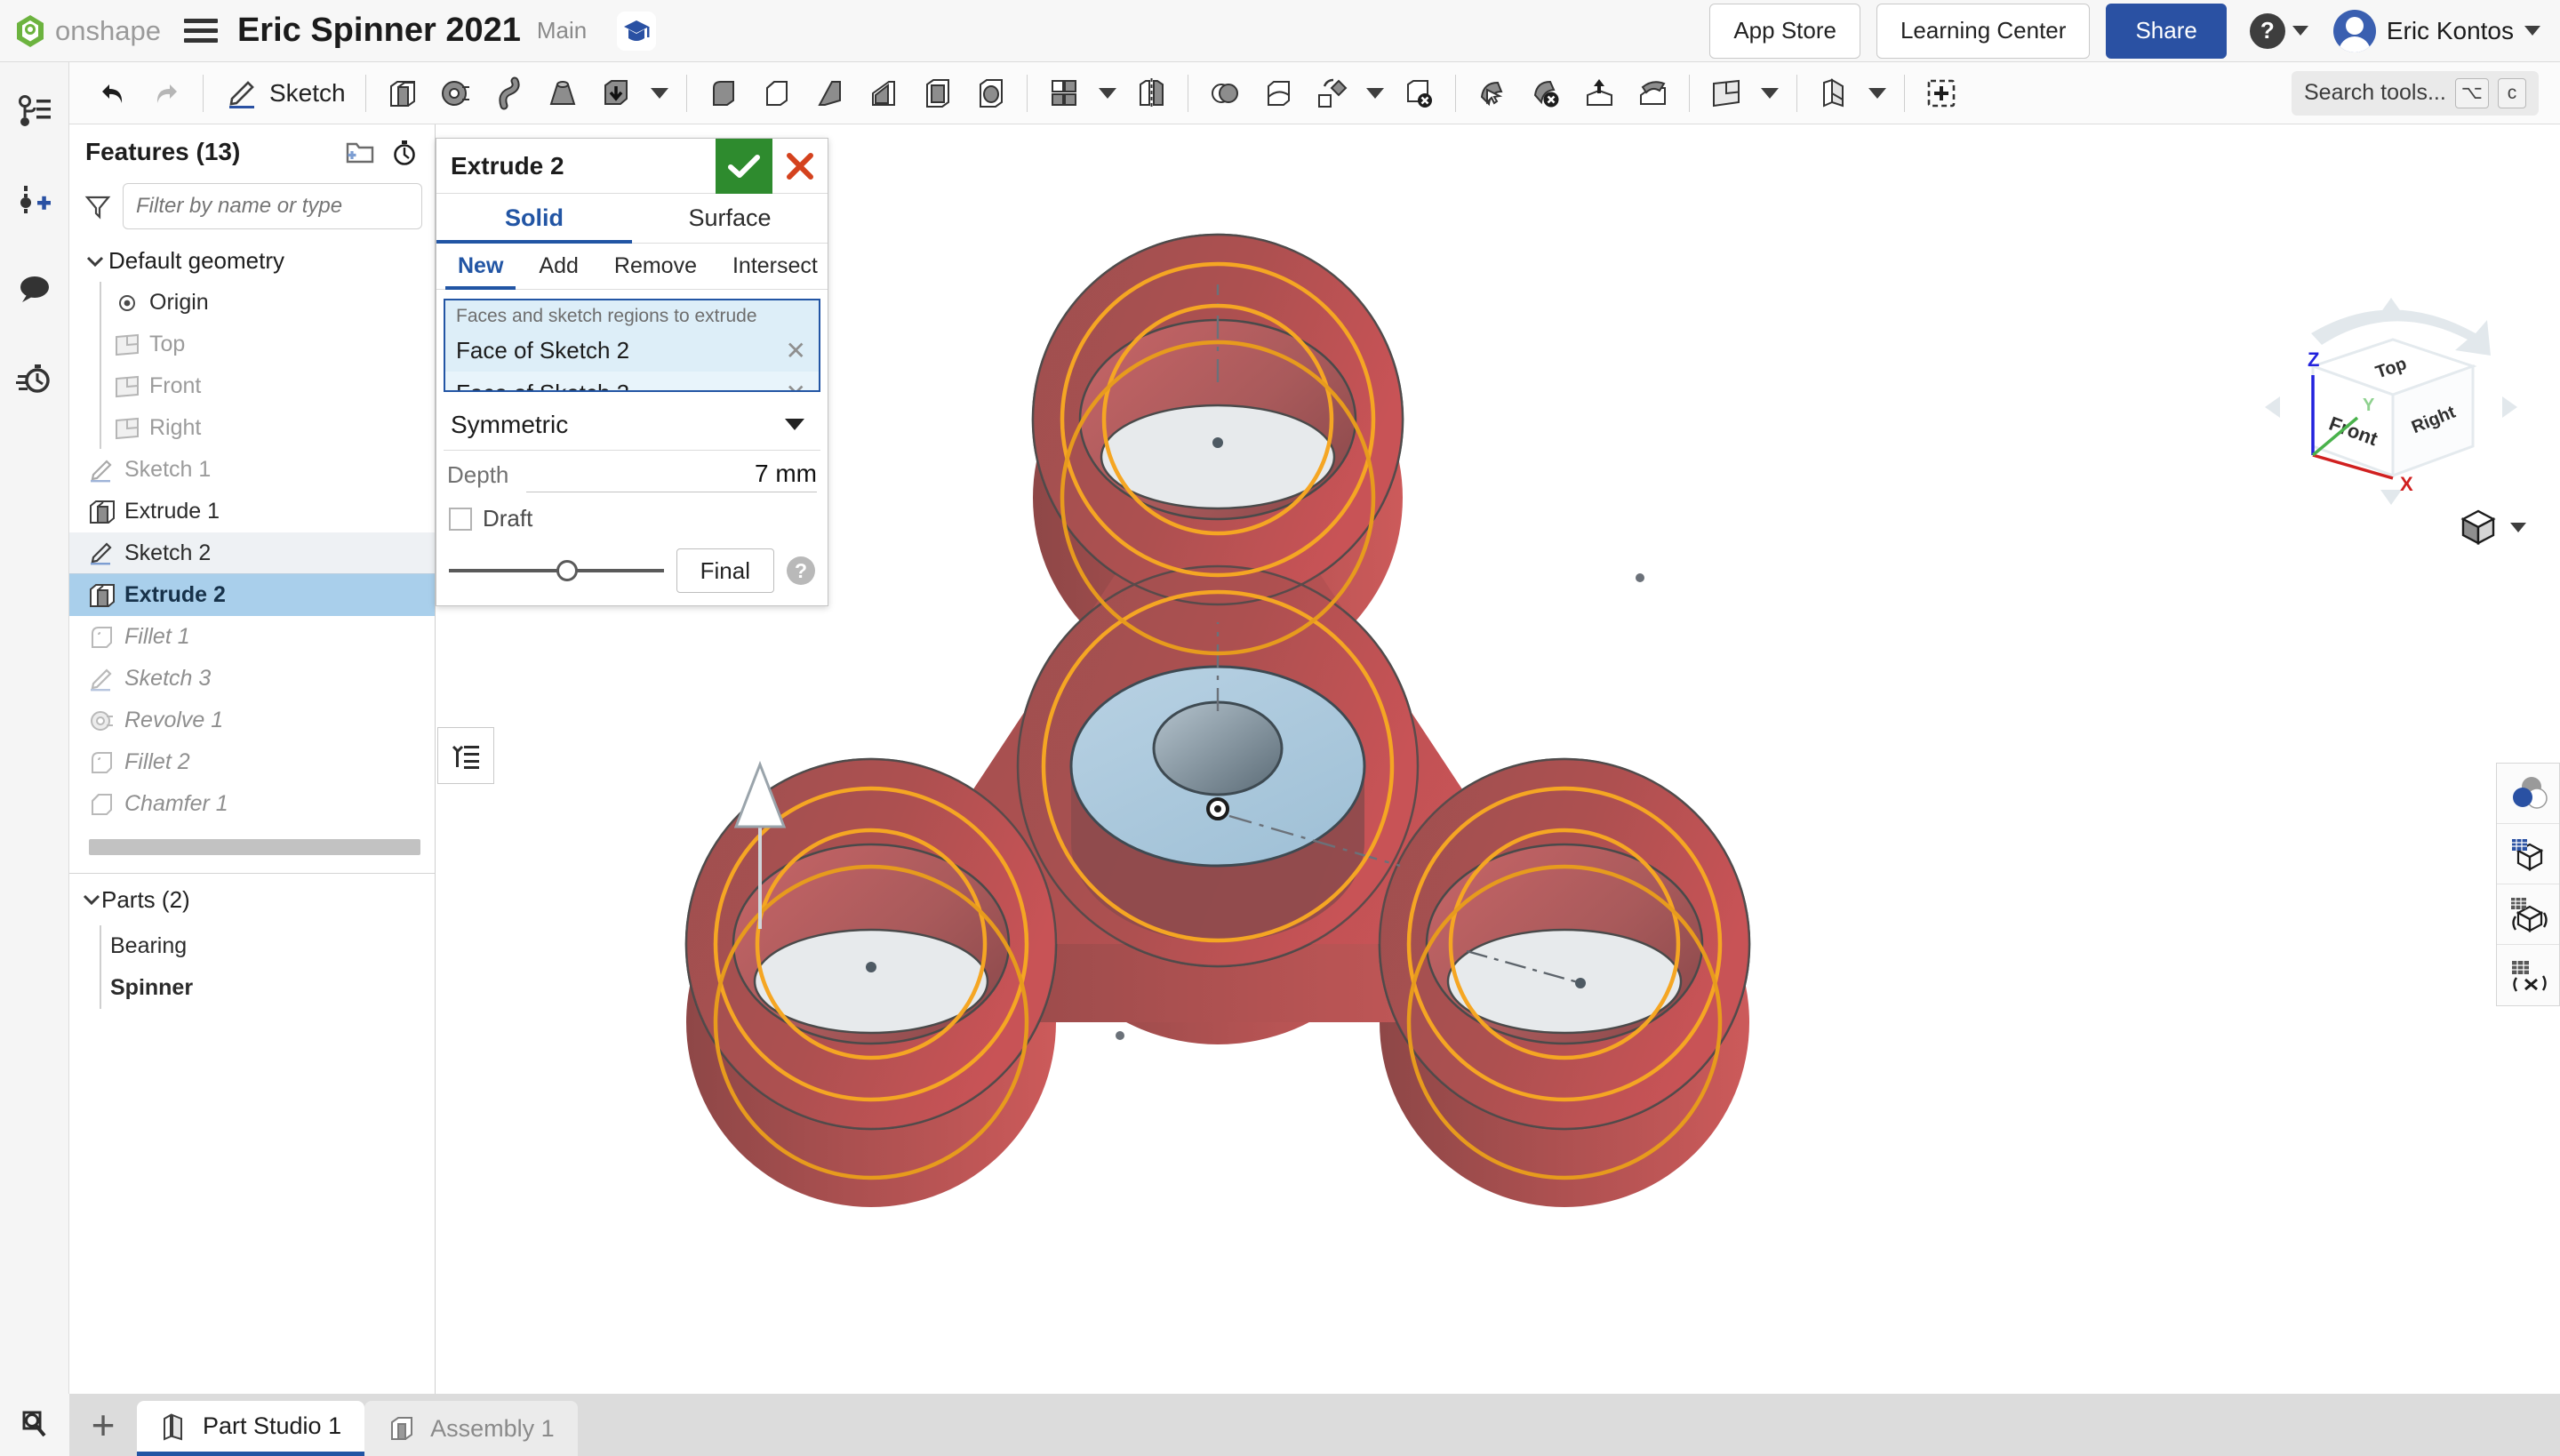  I want to click on tab-part-studio-1: Part Studio 1, so click(251, 1428).